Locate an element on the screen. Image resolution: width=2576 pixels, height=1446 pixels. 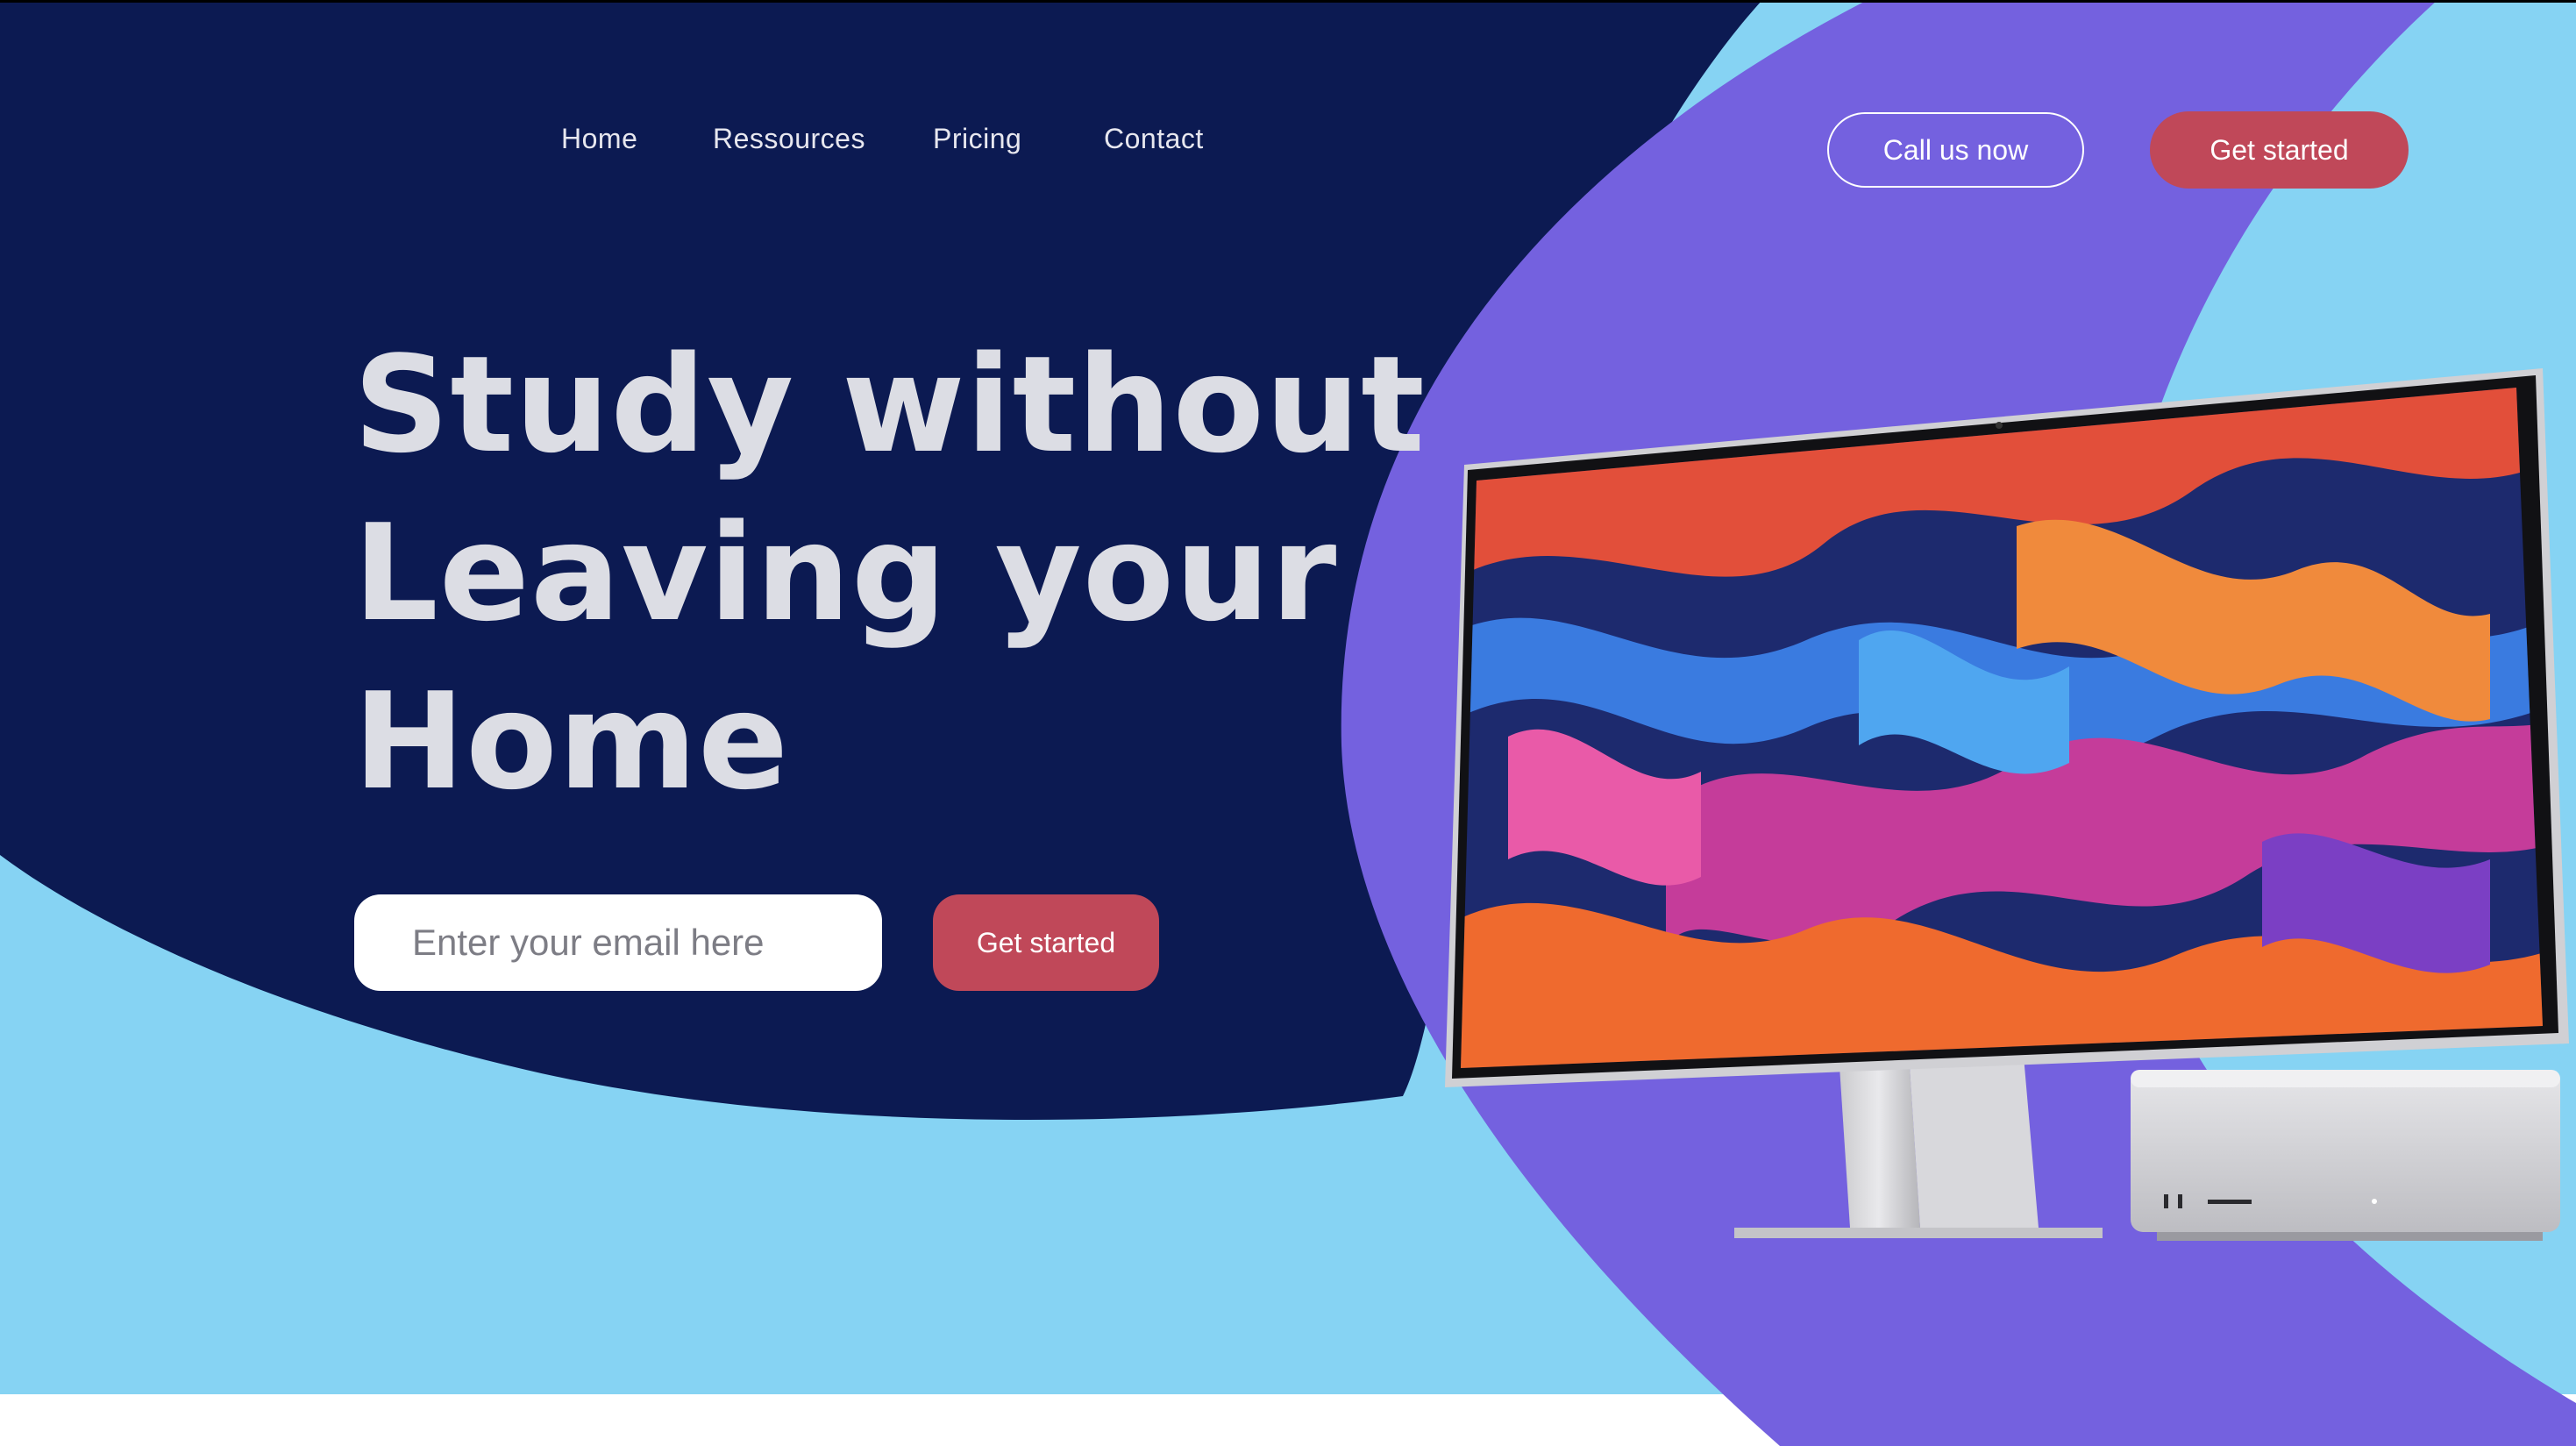
hero-get-started-button: Get started is located at coordinates (1046, 942).